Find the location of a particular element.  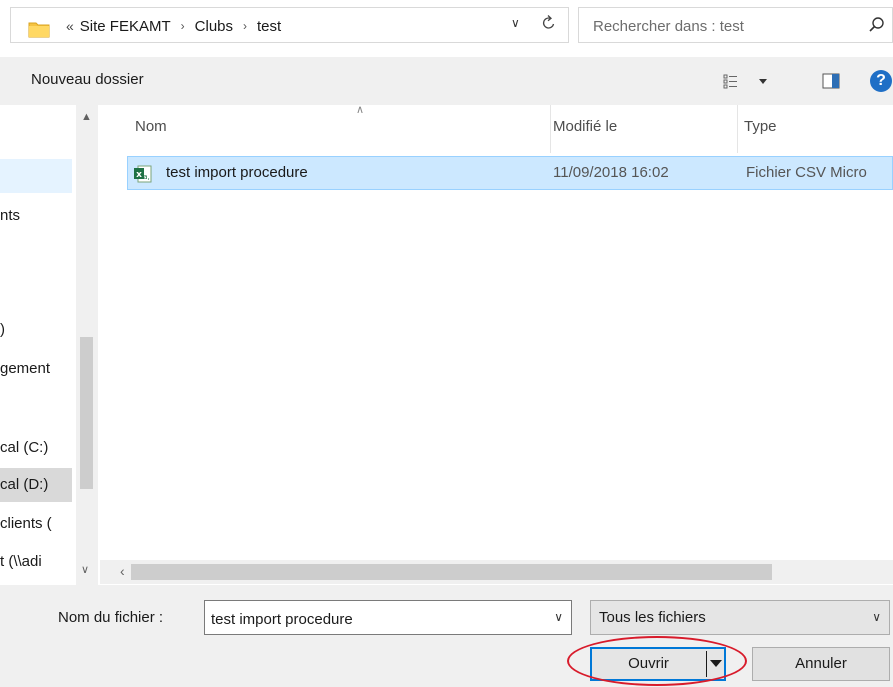

scroll-left-icon: ‹ is located at coordinates (122, 571).